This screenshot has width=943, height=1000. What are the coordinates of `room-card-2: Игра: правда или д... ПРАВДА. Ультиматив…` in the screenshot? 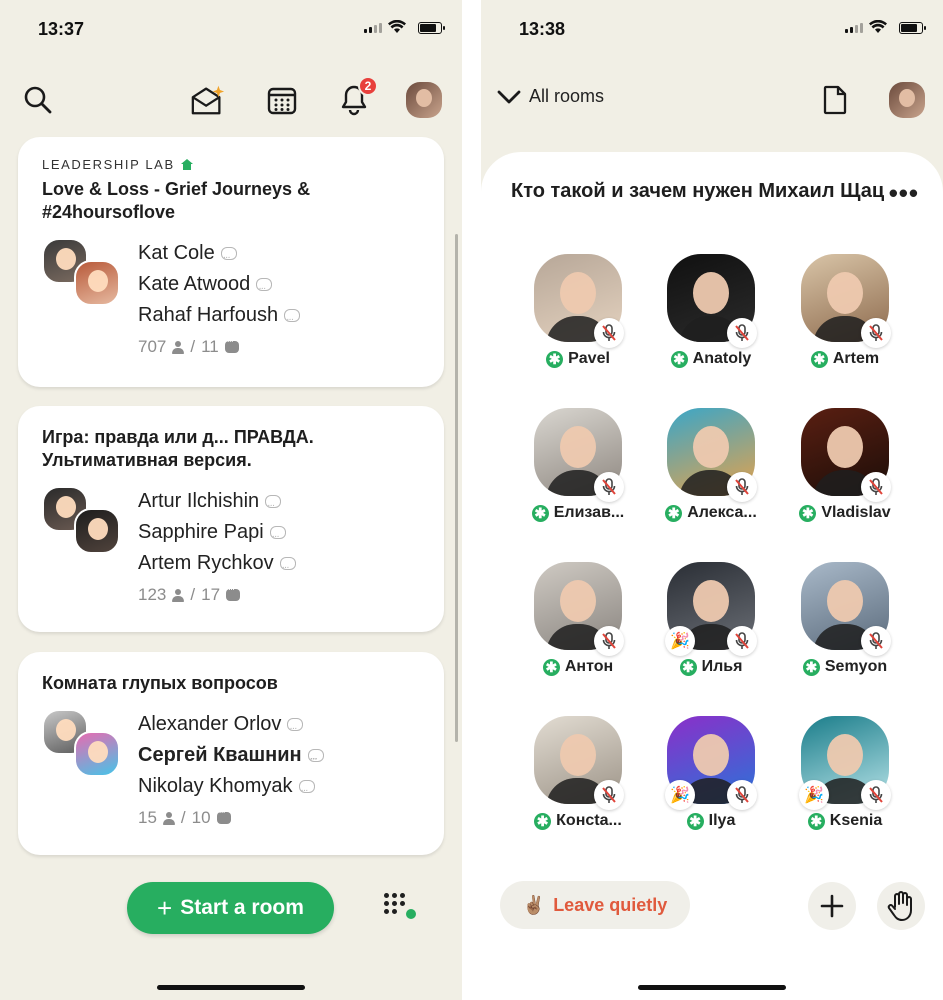 It's located at (231, 519).